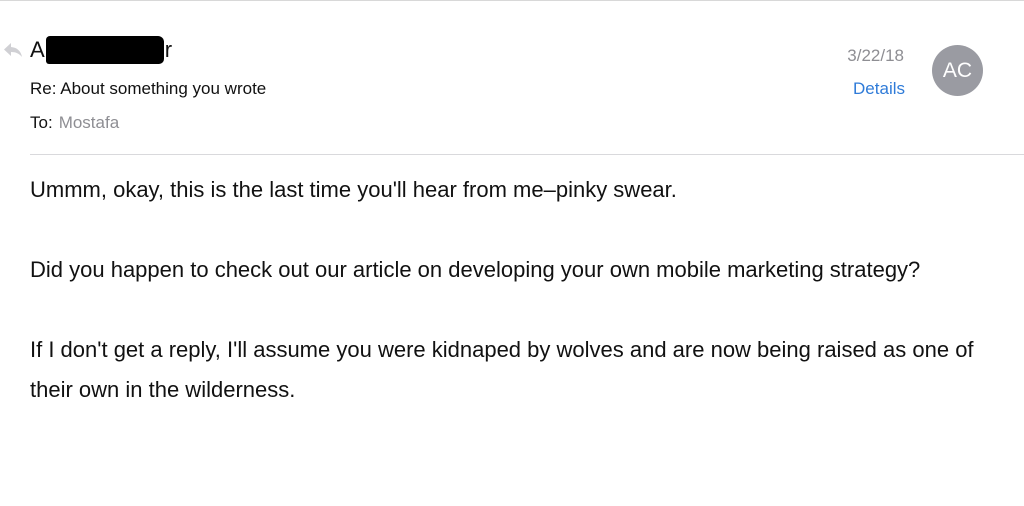  What do you see at coordinates (13, 50) in the screenshot?
I see `reply-arrow-icon` at bounding box center [13, 50].